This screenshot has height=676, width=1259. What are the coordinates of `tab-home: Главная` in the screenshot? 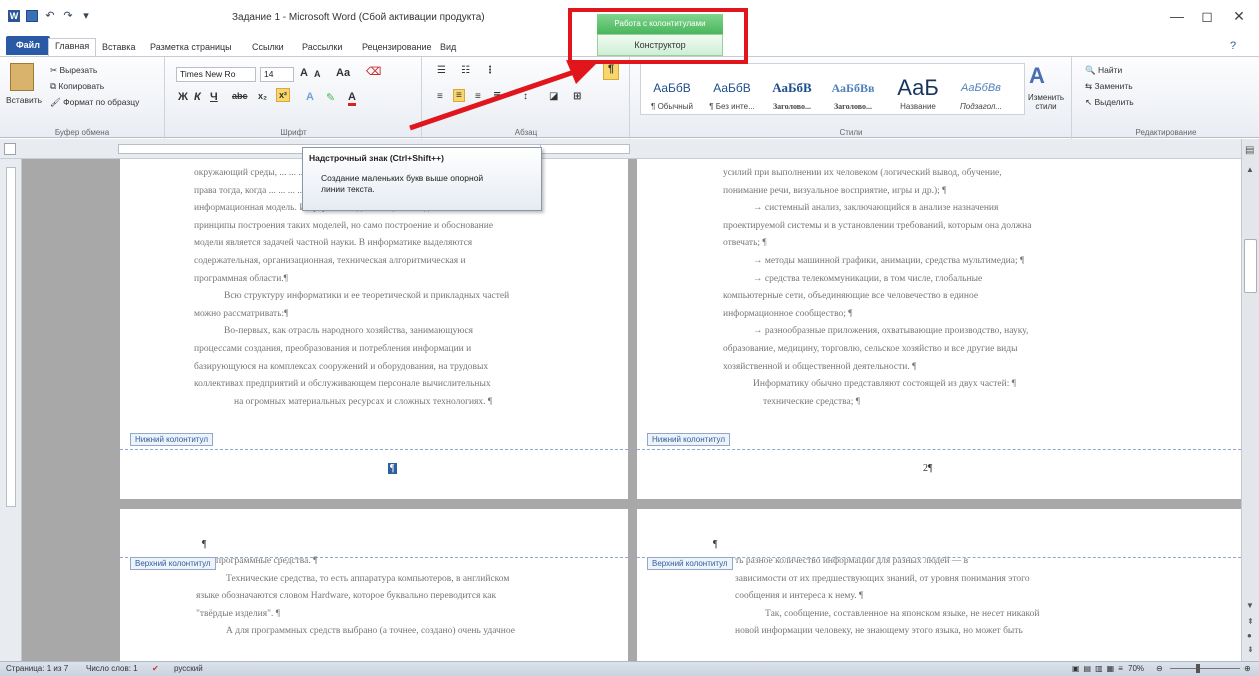 It's located at (72, 47).